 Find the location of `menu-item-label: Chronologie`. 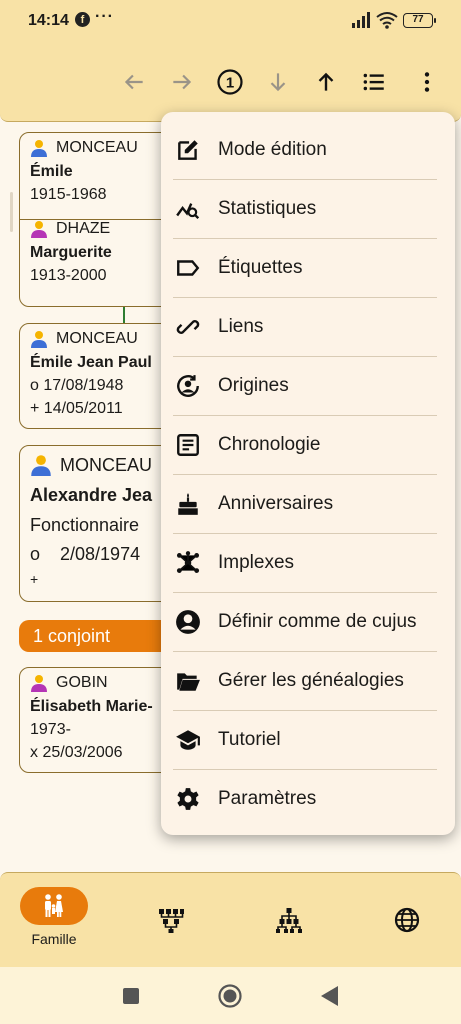

menu-item-label: Chronologie is located at coordinates (269, 444).